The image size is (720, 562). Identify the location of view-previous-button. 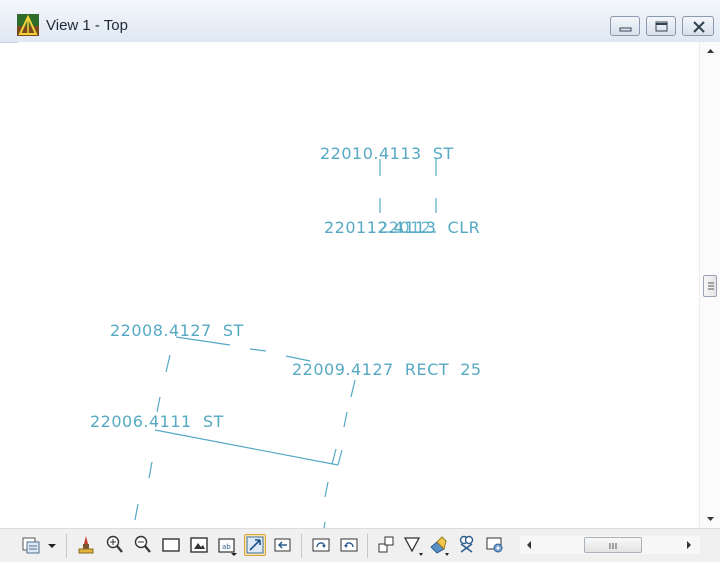
(283, 545).